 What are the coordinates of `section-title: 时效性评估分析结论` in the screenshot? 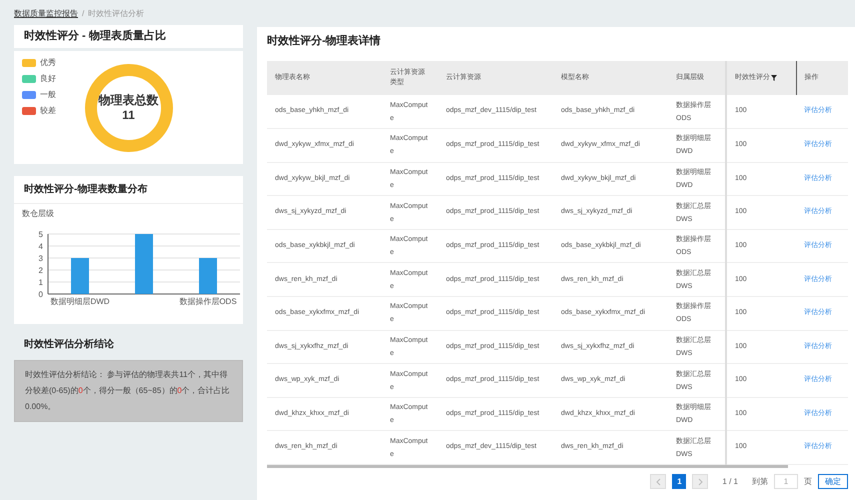 It's located at (69, 345).